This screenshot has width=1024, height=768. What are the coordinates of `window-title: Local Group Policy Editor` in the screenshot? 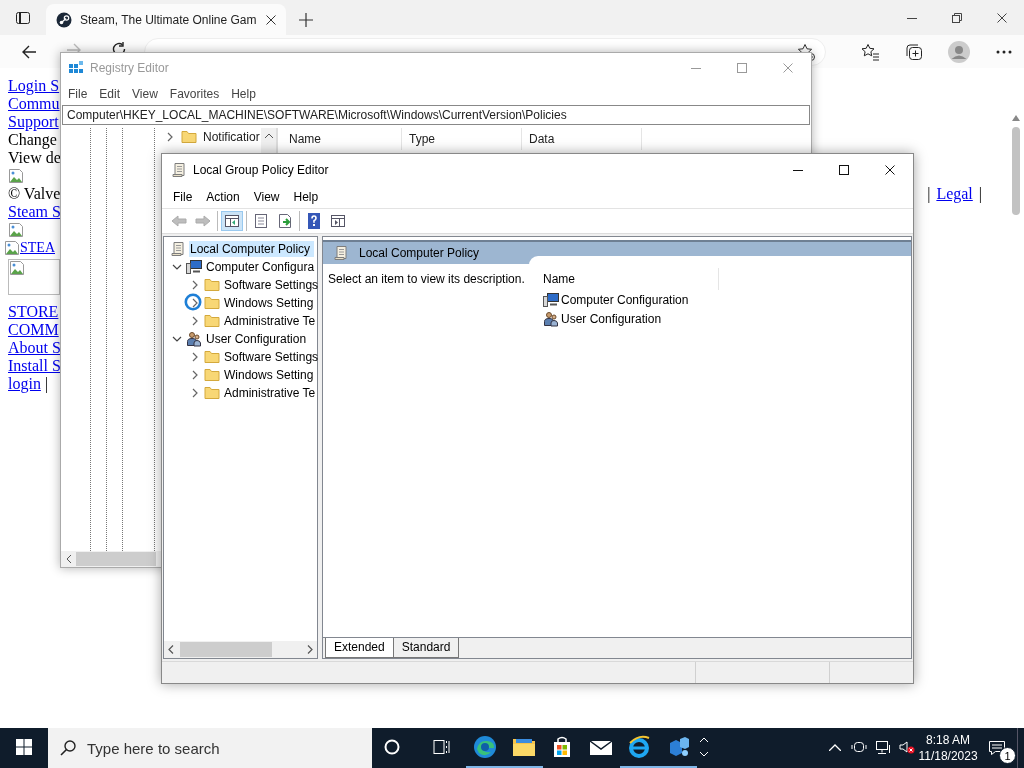 It's located at (261, 170).